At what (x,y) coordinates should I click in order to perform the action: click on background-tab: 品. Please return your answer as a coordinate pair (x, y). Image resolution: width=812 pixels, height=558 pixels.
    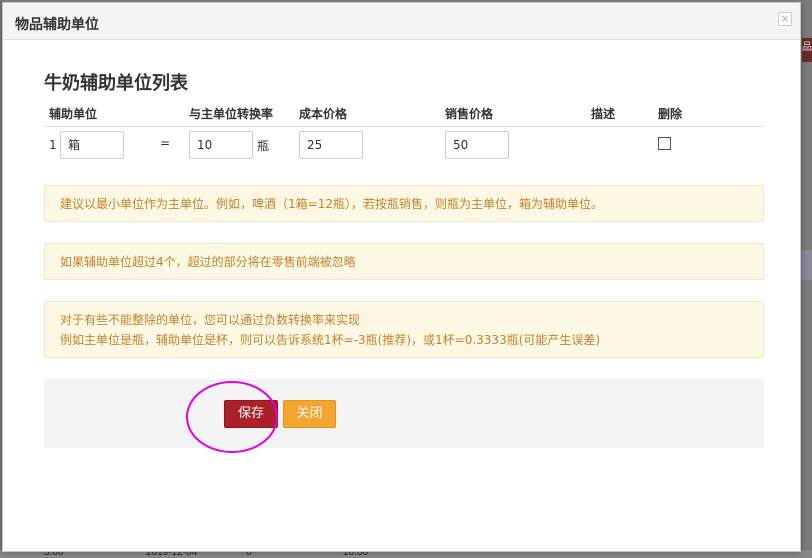
    Looking at the image, I should click on (807, 50).